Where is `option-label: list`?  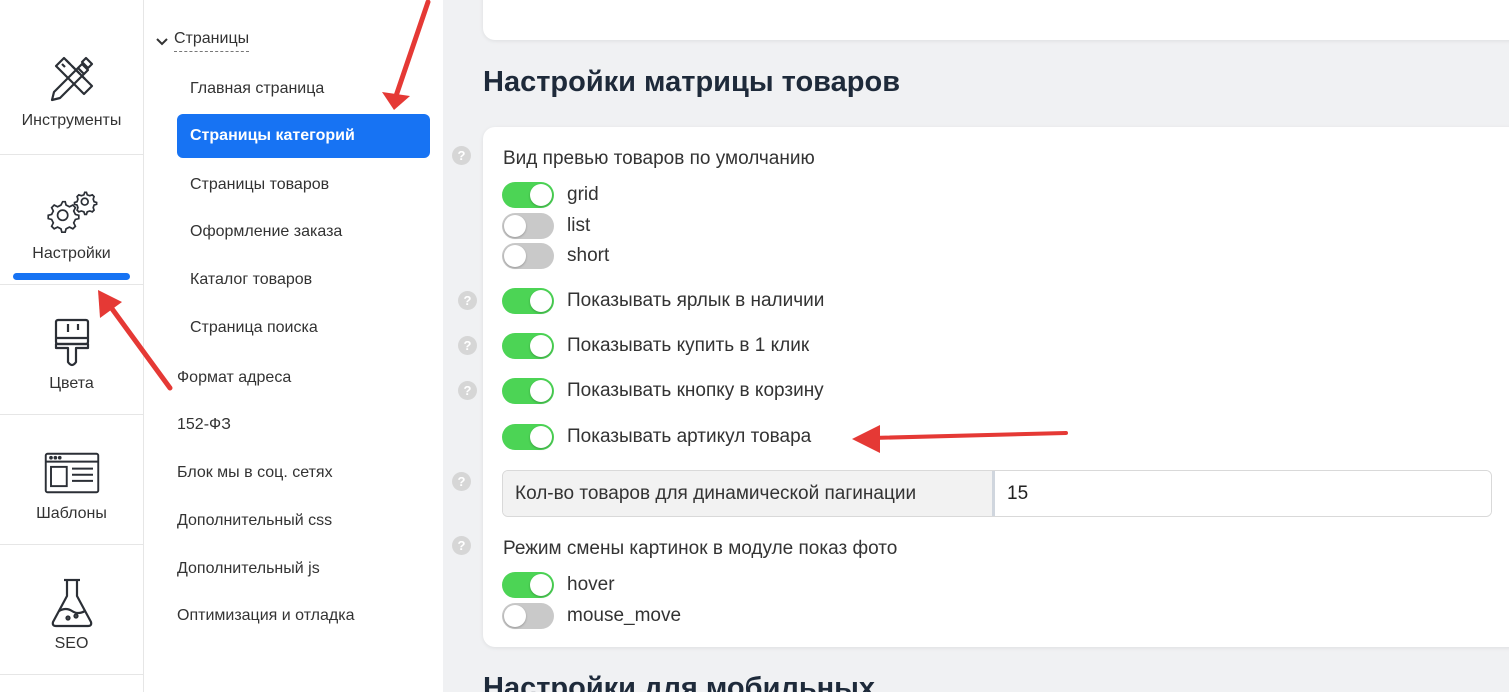
option-label: list is located at coordinates (579, 225).